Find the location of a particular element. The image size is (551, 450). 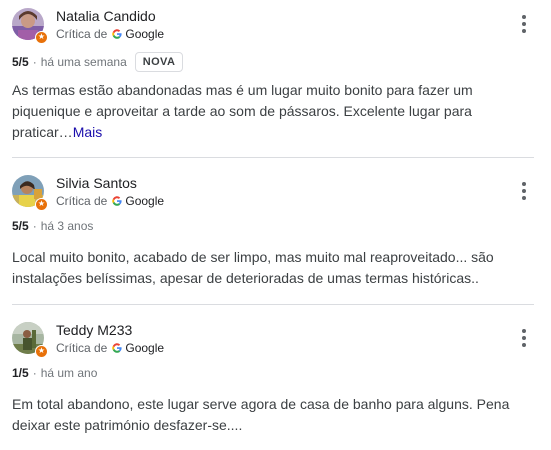

review-time: há 3 anos is located at coordinates (67, 226).